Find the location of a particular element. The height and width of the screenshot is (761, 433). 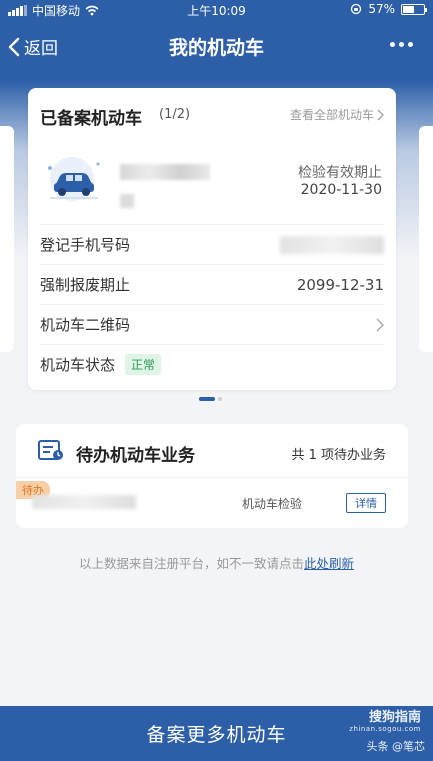

vehicle-card-title: 已备案机动车 is located at coordinates (91, 119).